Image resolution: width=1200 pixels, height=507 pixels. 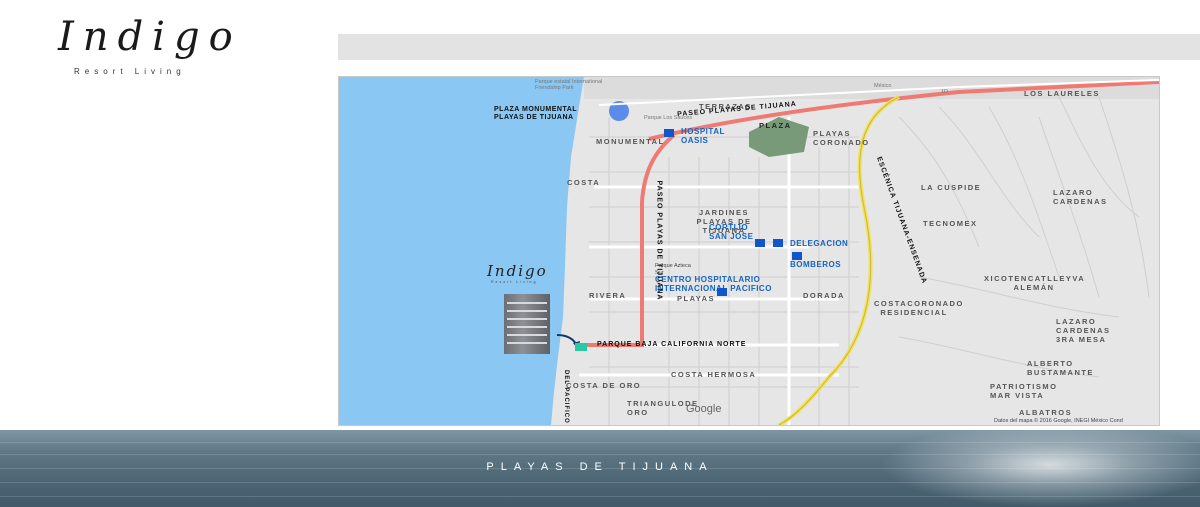 What do you see at coordinates (604, 385) in the screenshot?
I see `area-costa-de-oro: COSTA DE ORO` at bounding box center [604, 385].